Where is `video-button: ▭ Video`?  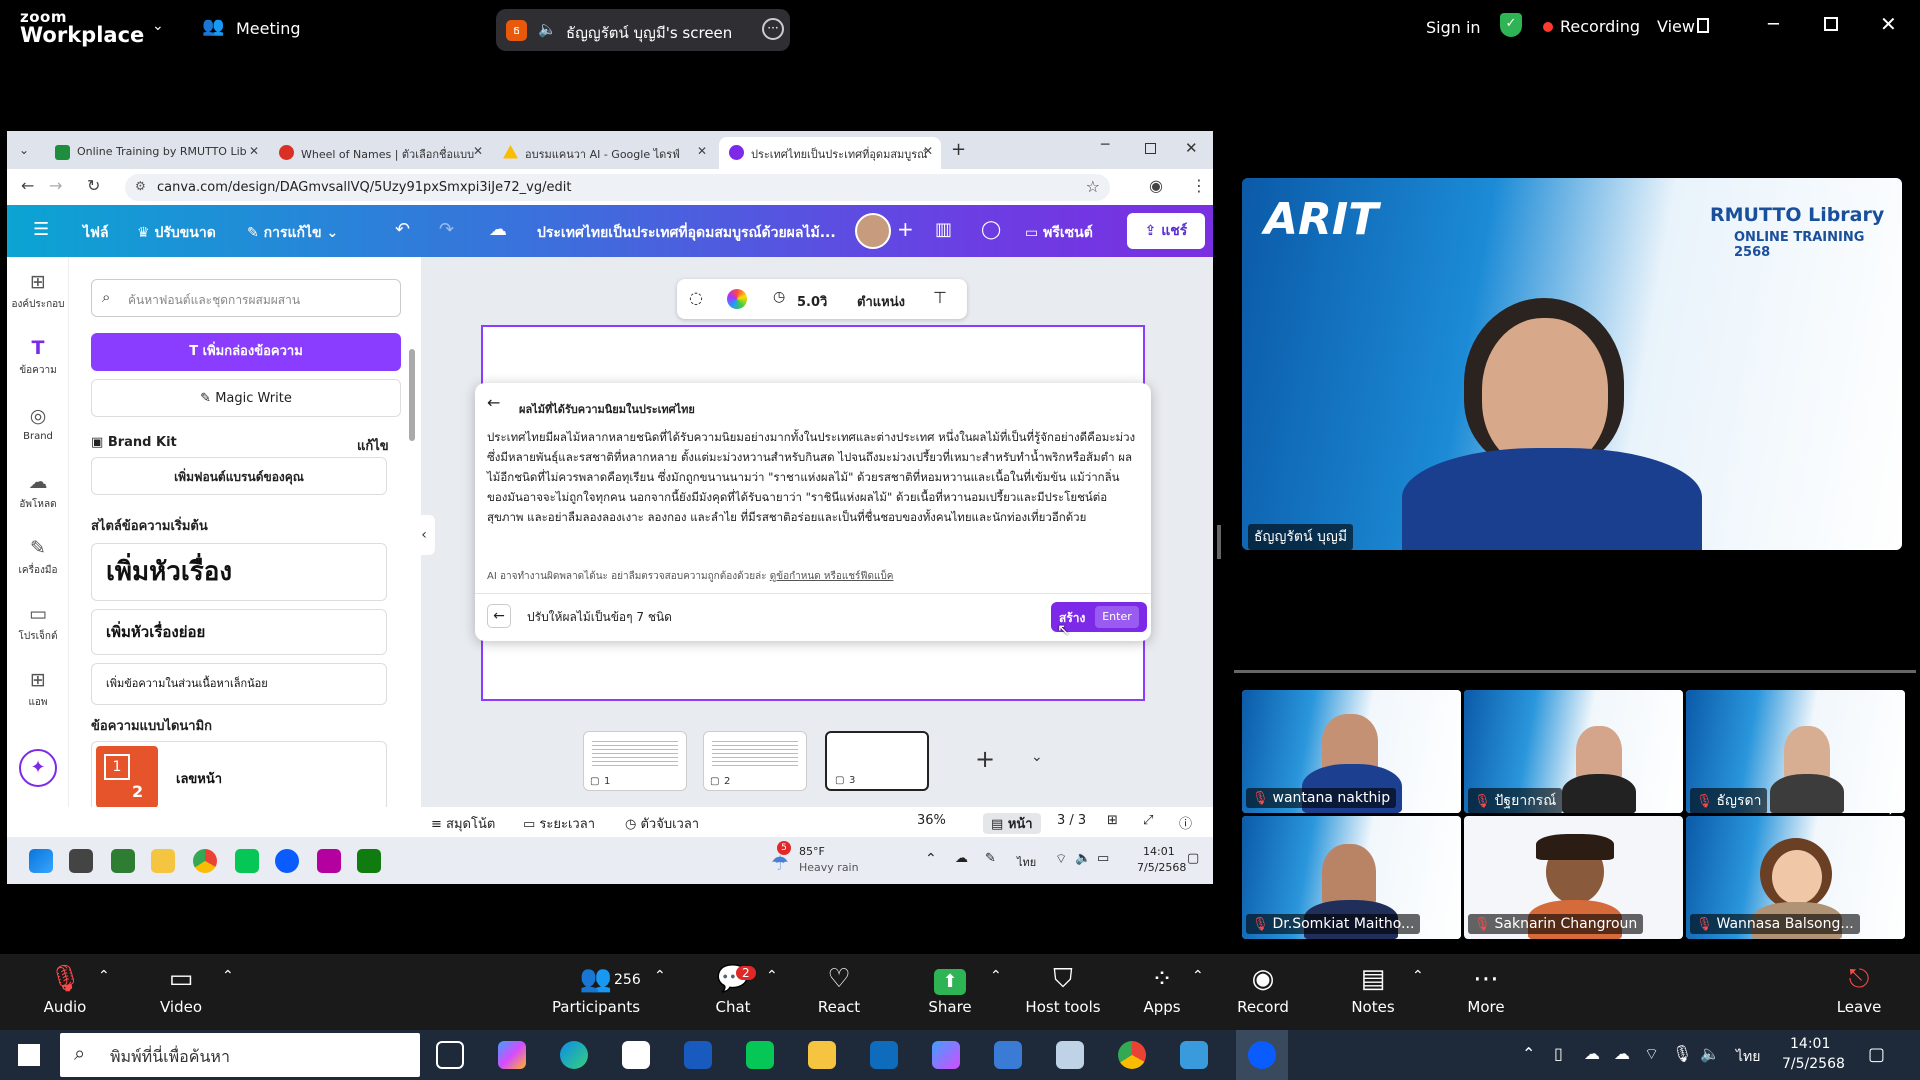
video-button: ▭ Video is located at coordinates (181, 990).